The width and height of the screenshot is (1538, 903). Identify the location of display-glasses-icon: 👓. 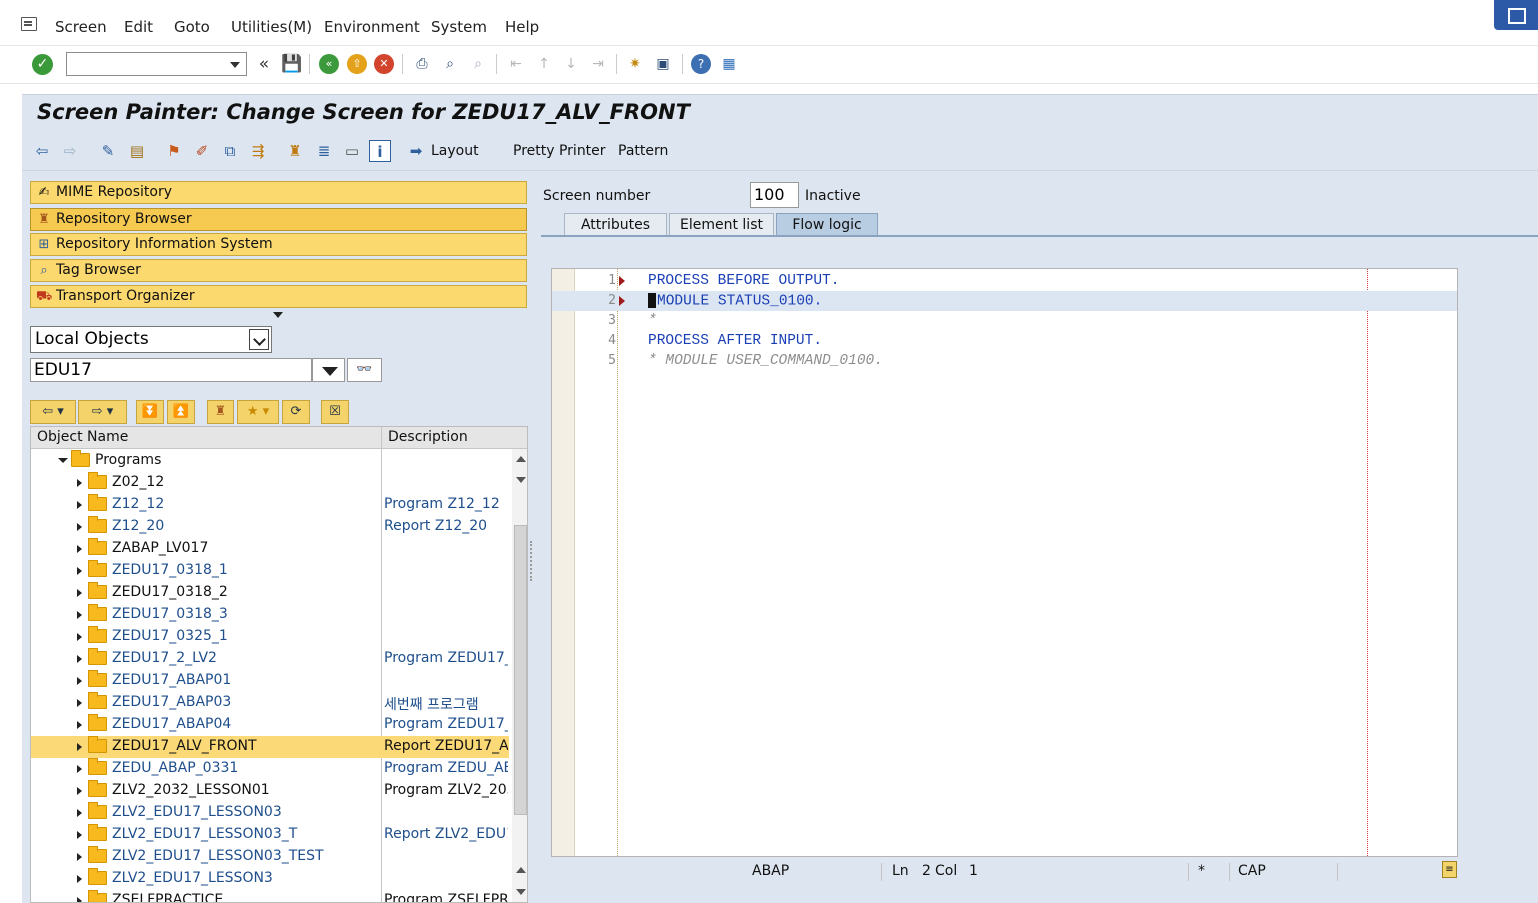
(364, 370).